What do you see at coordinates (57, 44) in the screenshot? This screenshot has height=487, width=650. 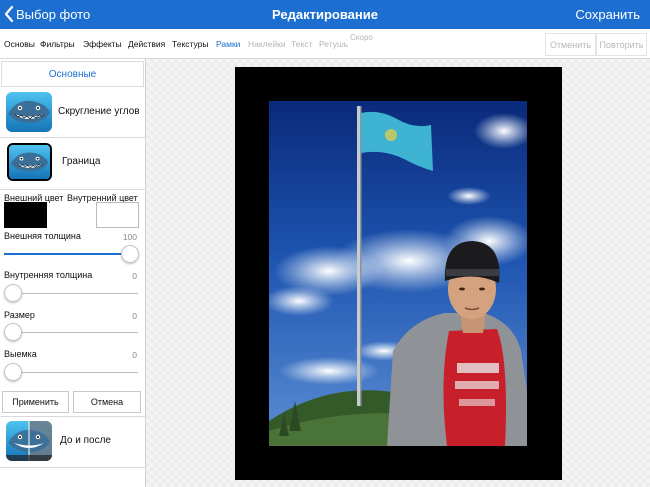 I see `tab-filters: Фильтры` at bounding box center [57, 44].